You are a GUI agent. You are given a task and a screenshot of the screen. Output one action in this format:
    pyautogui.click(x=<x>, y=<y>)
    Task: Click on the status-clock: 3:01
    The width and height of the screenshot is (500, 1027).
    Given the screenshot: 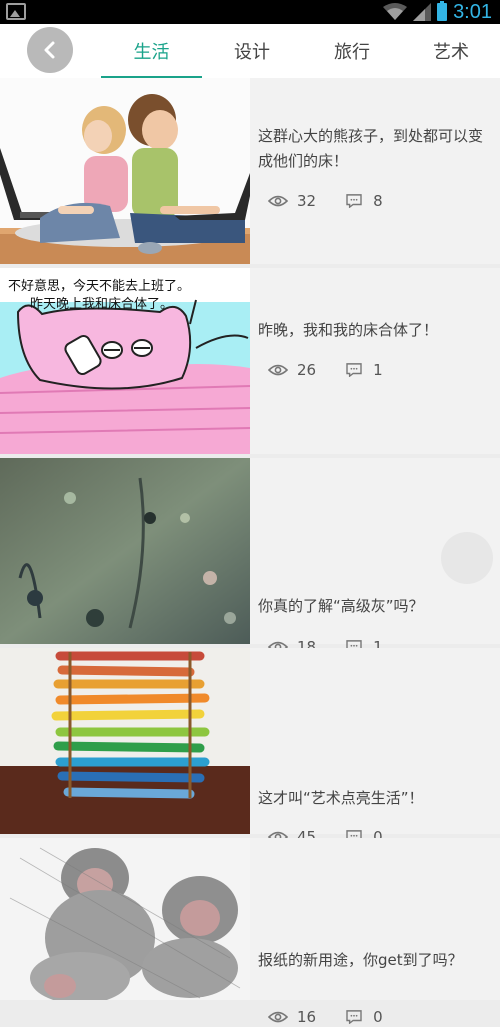 What is the action you would take?
    pyautogui.click(x=472, y=11)
    